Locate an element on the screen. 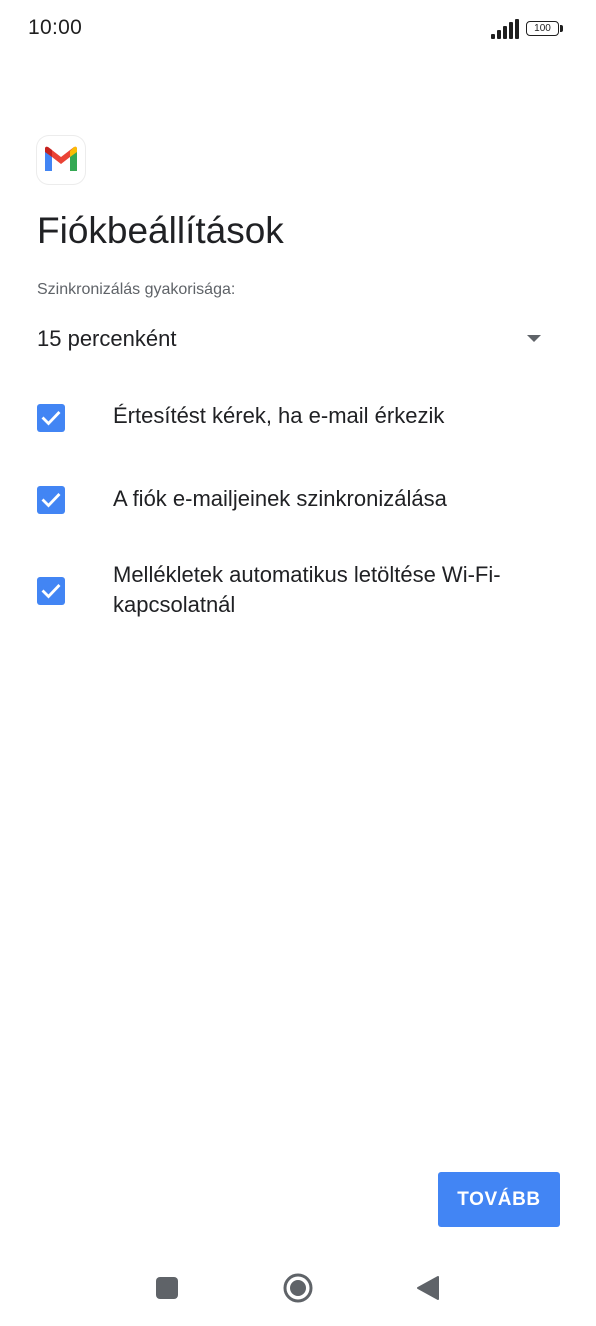 The width and height of the screenshot is (596, 1326). option-notify-new-mail: Értesítést kérek, ha e-mail érkezik is located at coordinates (297, 418).